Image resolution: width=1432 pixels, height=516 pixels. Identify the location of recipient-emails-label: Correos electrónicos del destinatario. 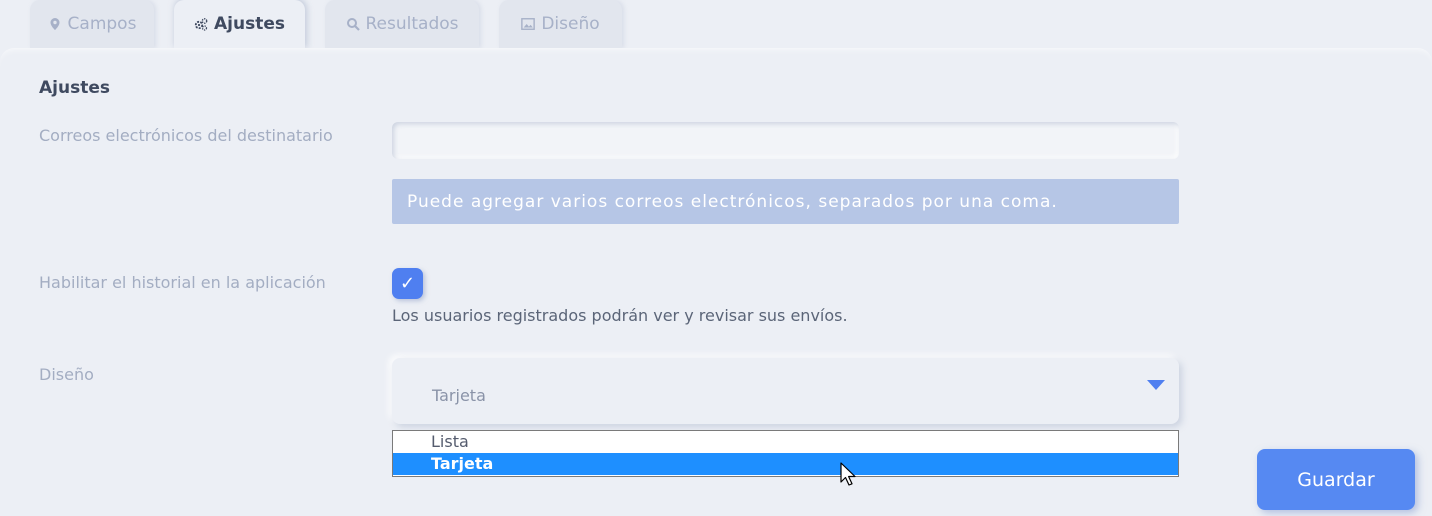
(186, 135).